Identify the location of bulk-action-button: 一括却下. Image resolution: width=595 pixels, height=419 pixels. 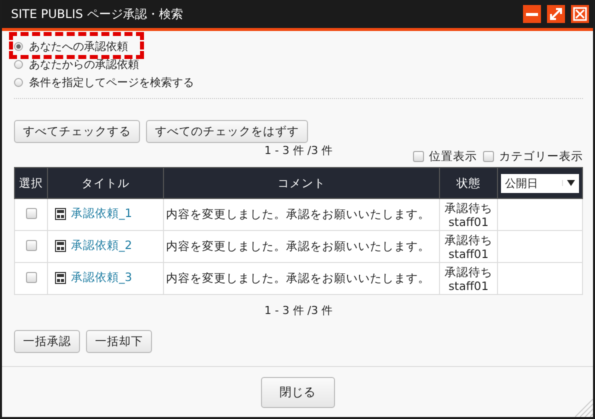
(119, 341).